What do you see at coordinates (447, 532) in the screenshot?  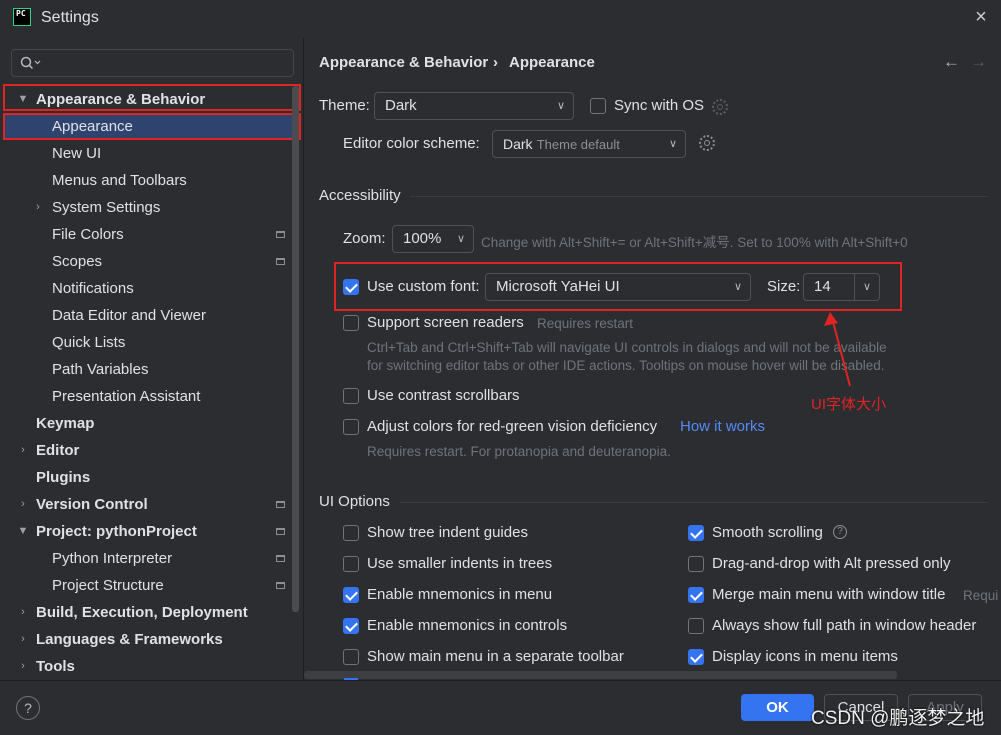 I see `tree-indent-guides-label: Show tree indent guides` at bounding box center [447, 532].